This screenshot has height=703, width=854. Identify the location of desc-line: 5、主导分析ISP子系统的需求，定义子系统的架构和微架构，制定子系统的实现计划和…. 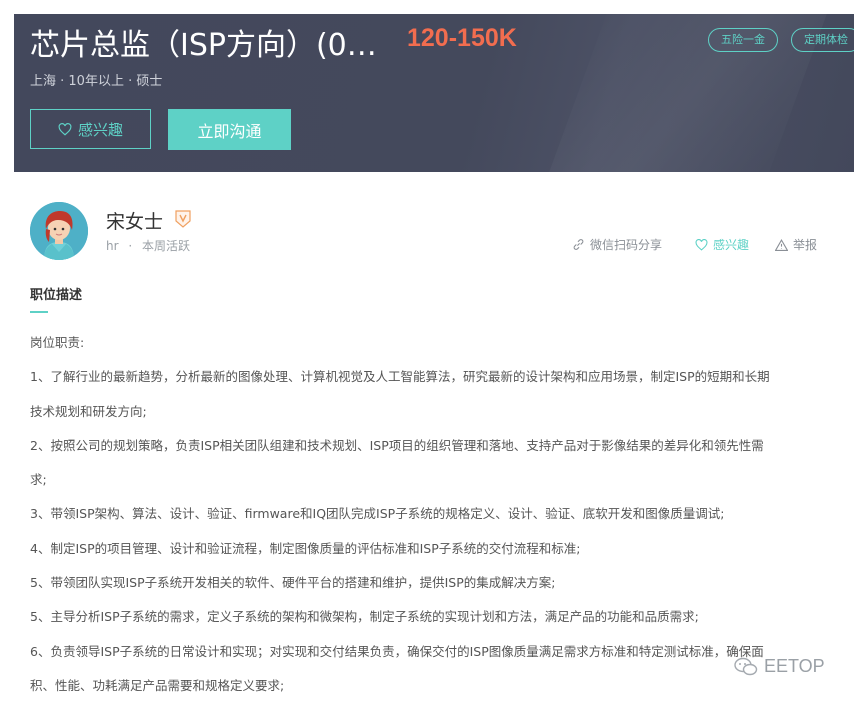
(364, 617).